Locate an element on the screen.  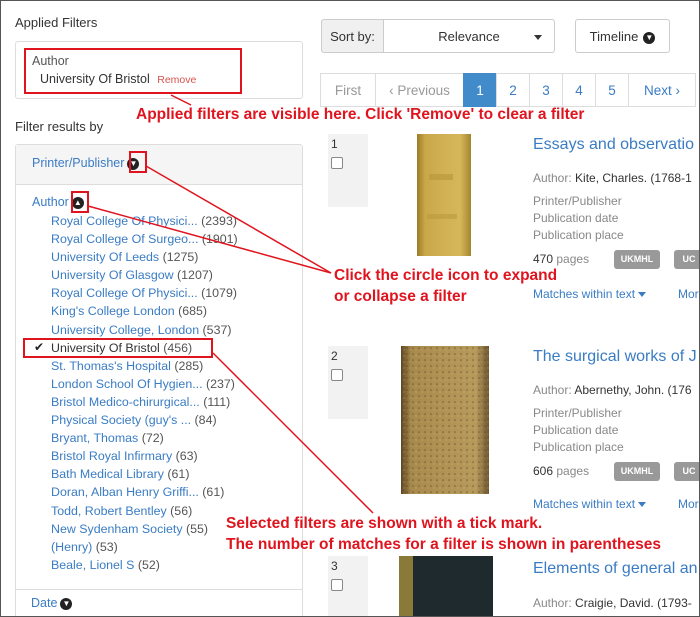
author-facet-name: St. Thomas's Hospital is located at coordinates (111, 366).